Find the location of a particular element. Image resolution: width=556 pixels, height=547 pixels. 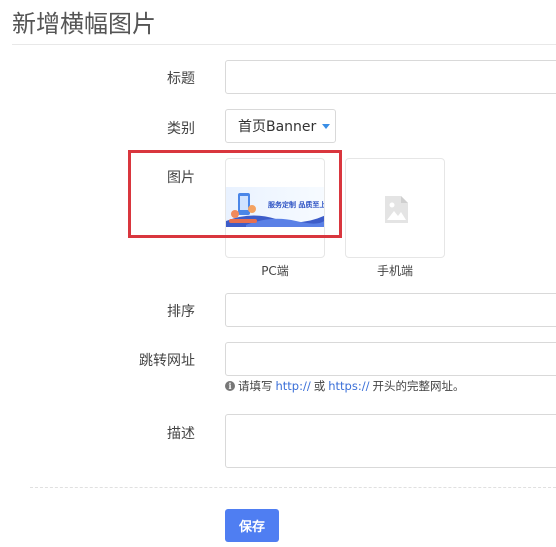

url-input is located at coordinates (390, 359).